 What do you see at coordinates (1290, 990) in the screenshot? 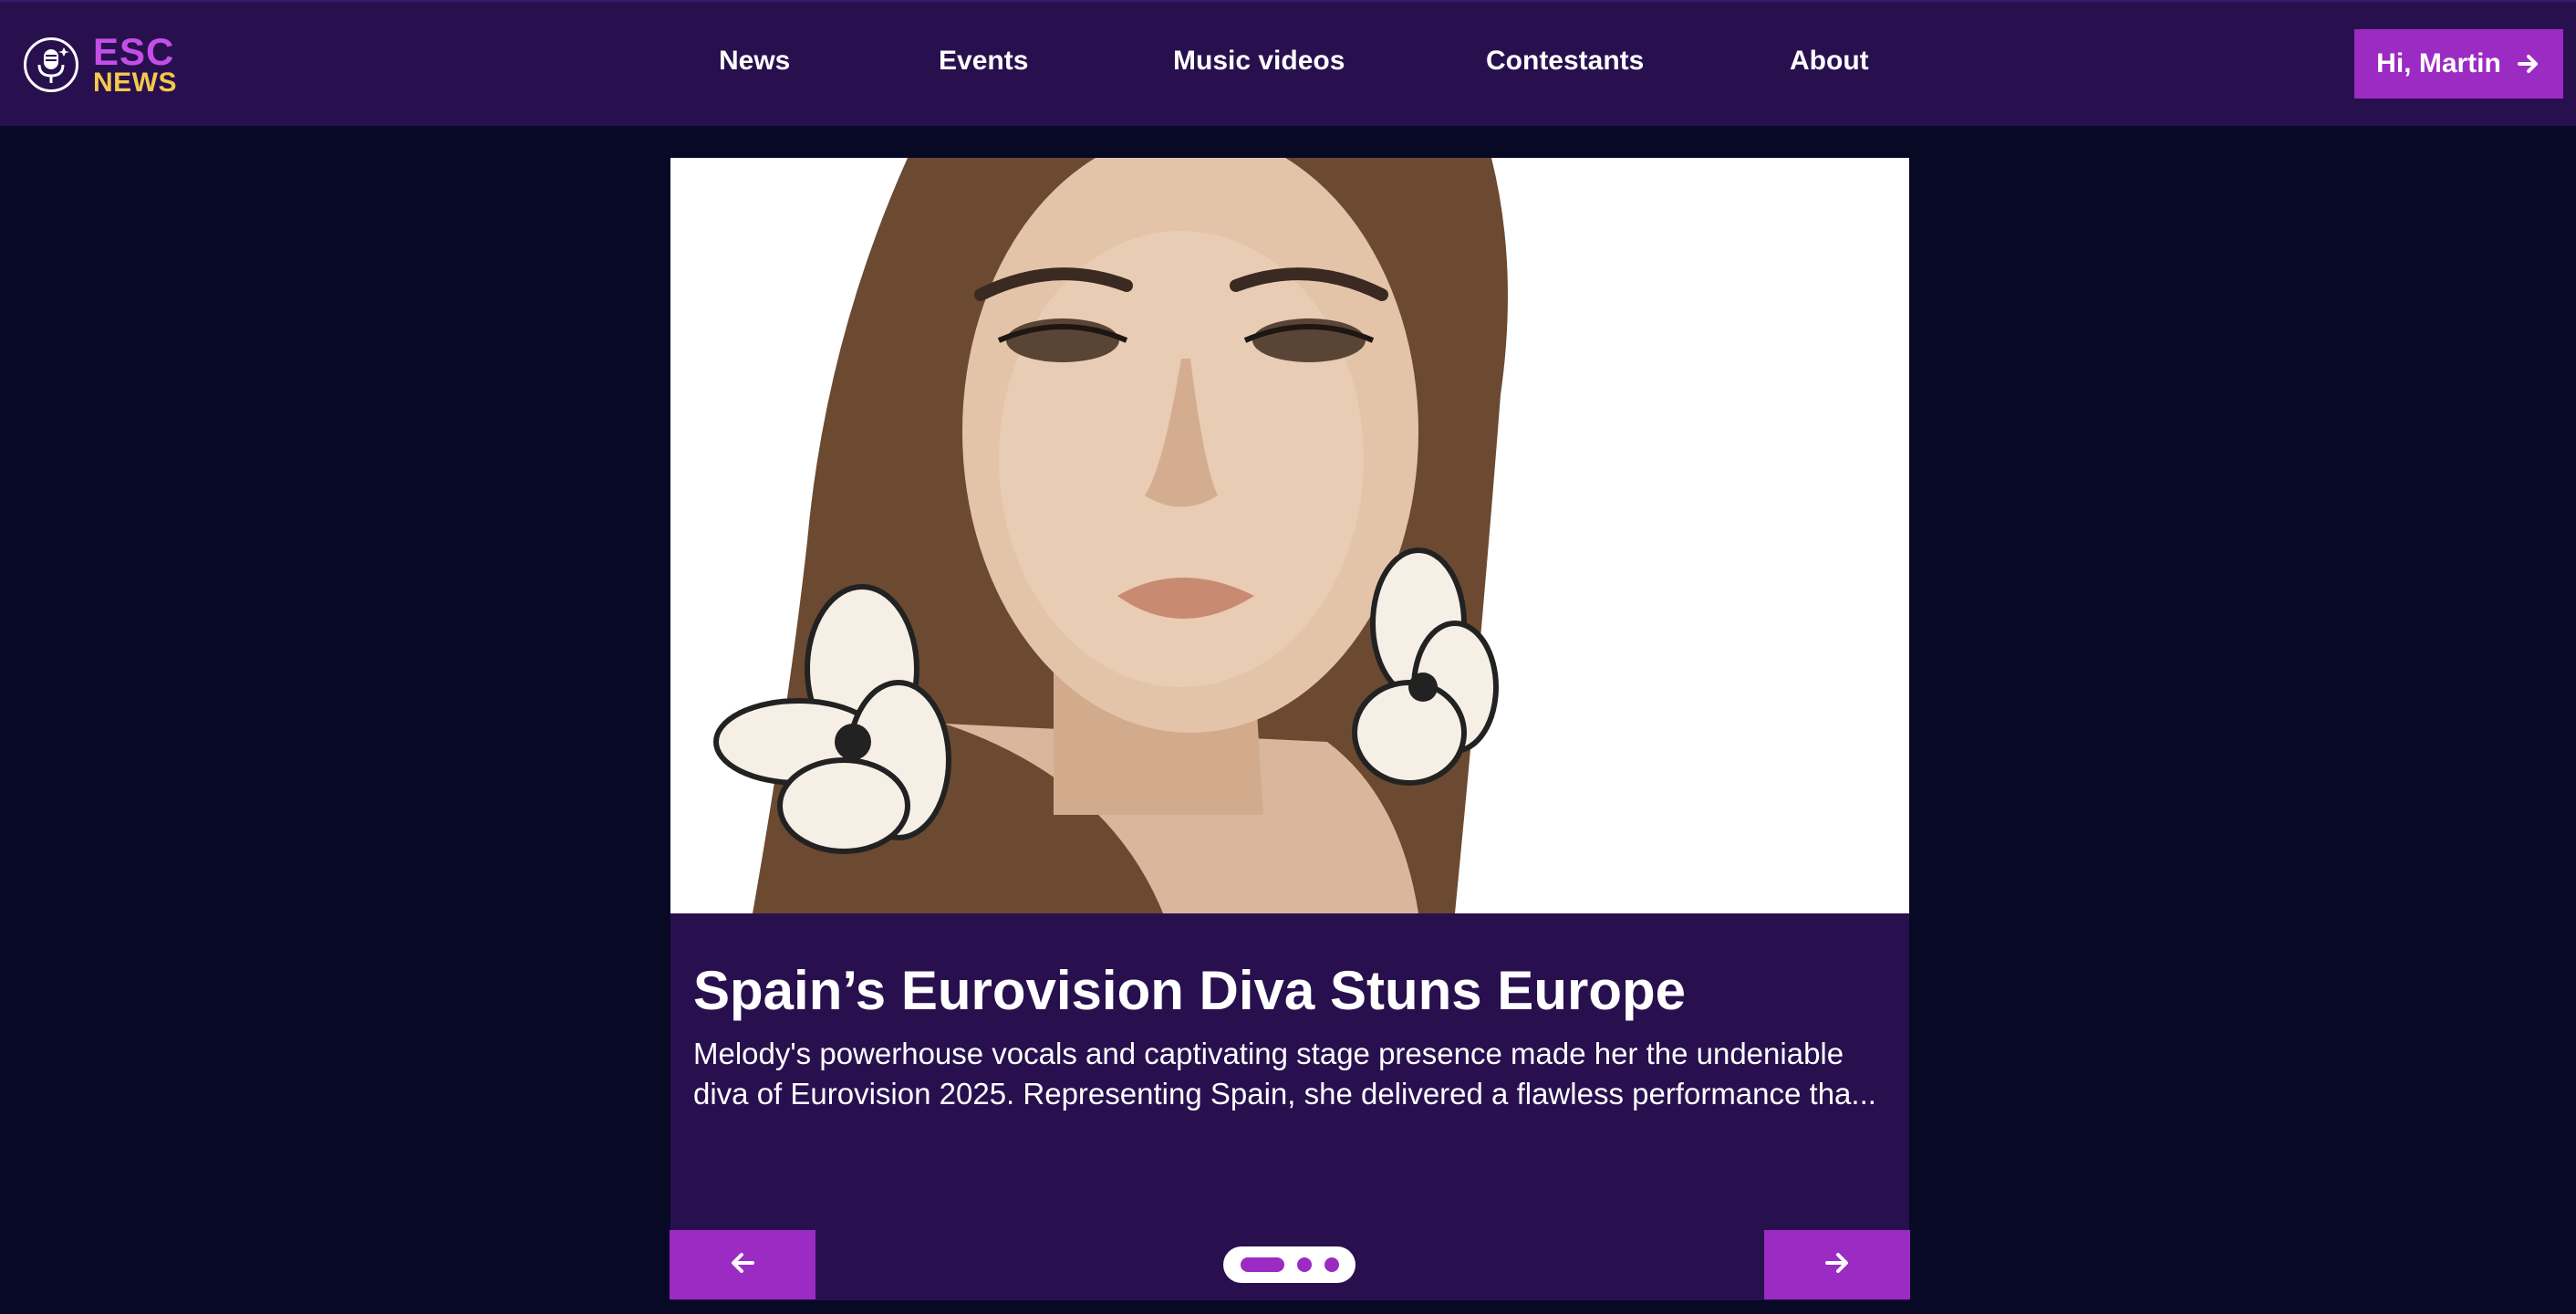
I see `article-title: Spain’s Eurovision Diva Stuns Europe` at bounding box center [1290, 990].